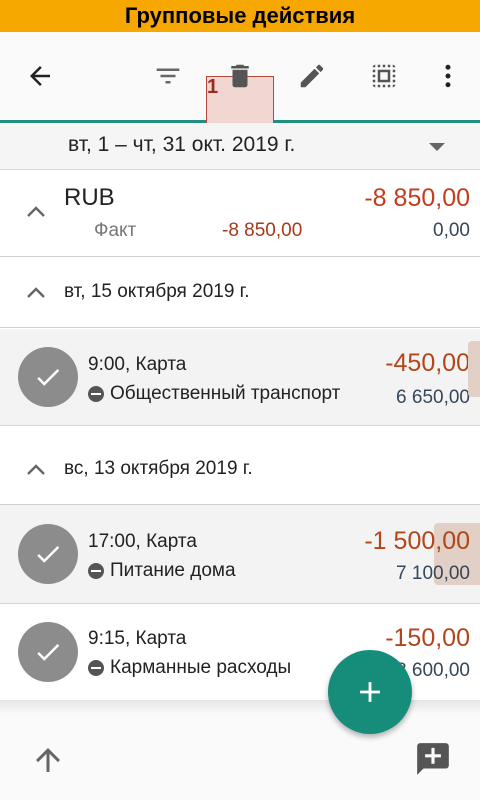 The width and height of the screenshot is (480, 800). What do you see at coordinates (427, 363) in the screenshot?
I see `transaction-amount: -450,00` at bounding box center [427, 363].